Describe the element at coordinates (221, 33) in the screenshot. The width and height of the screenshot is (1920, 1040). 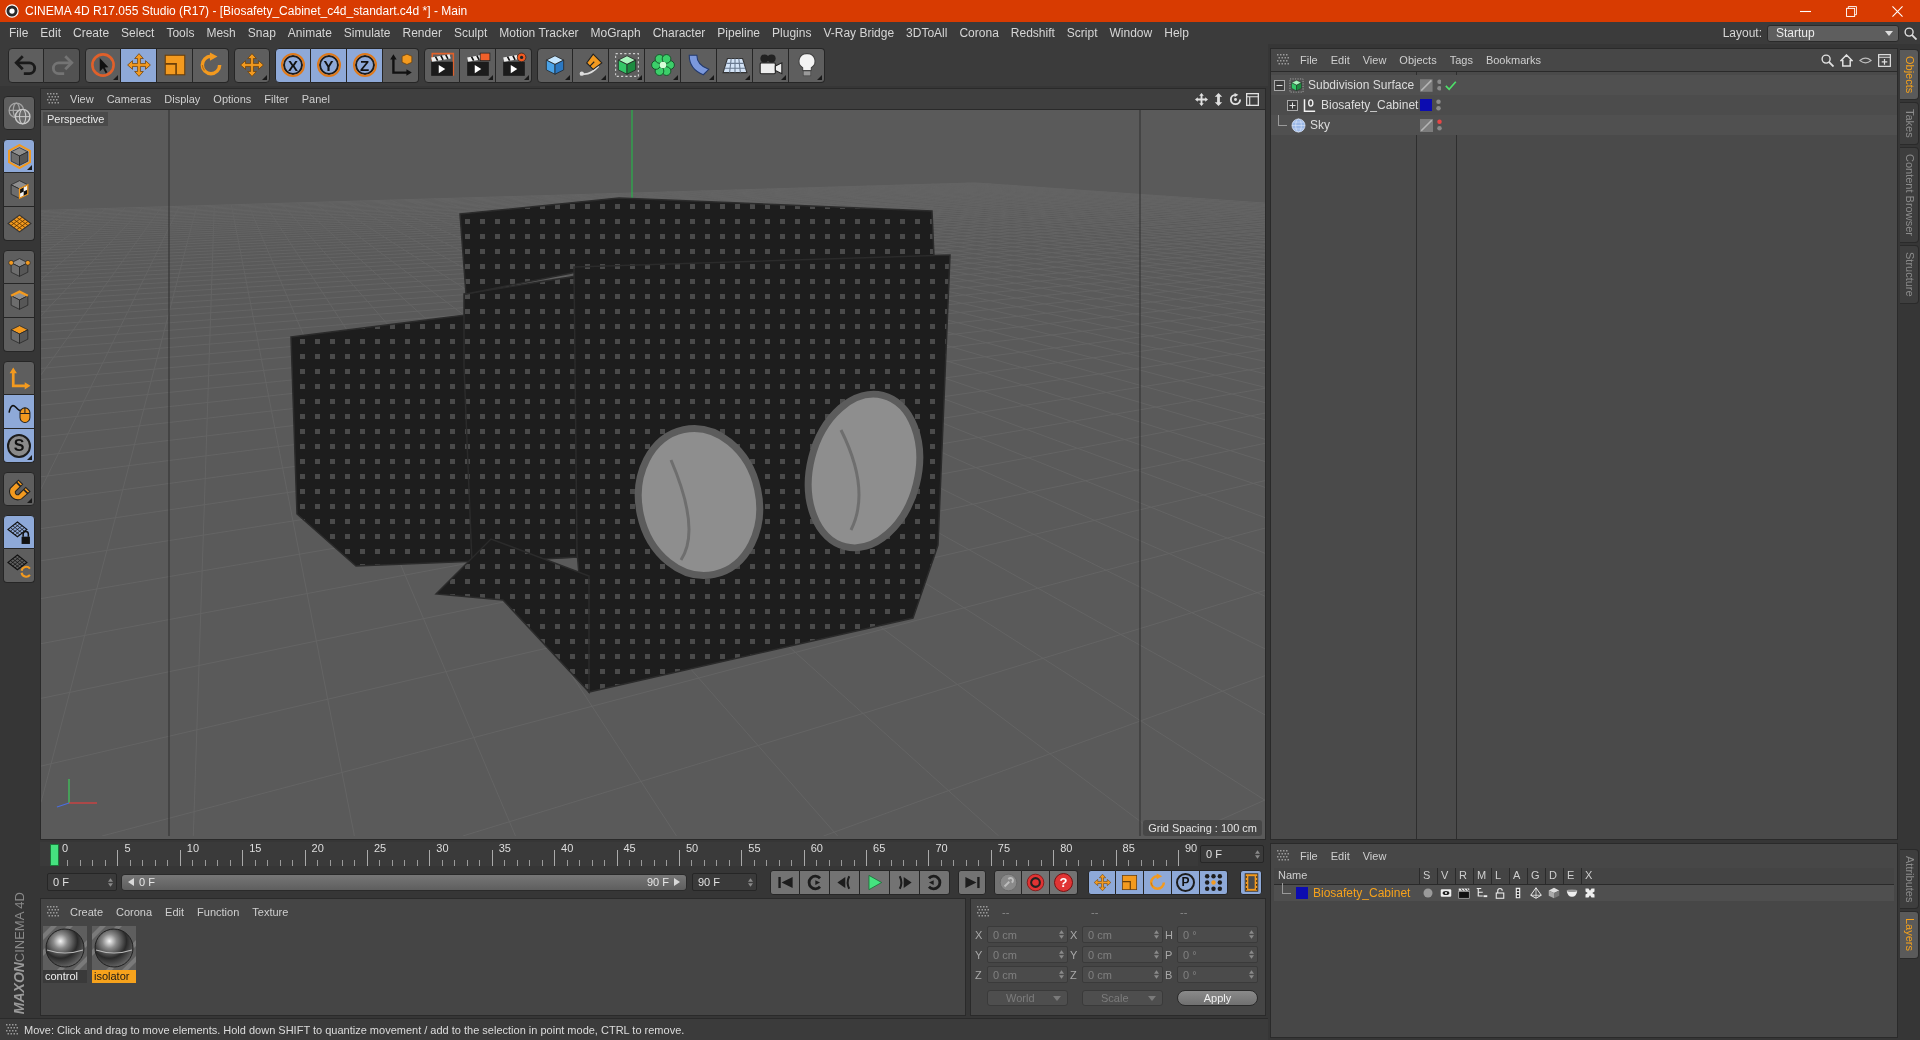
I see `menu-item: Mesh` at that location.